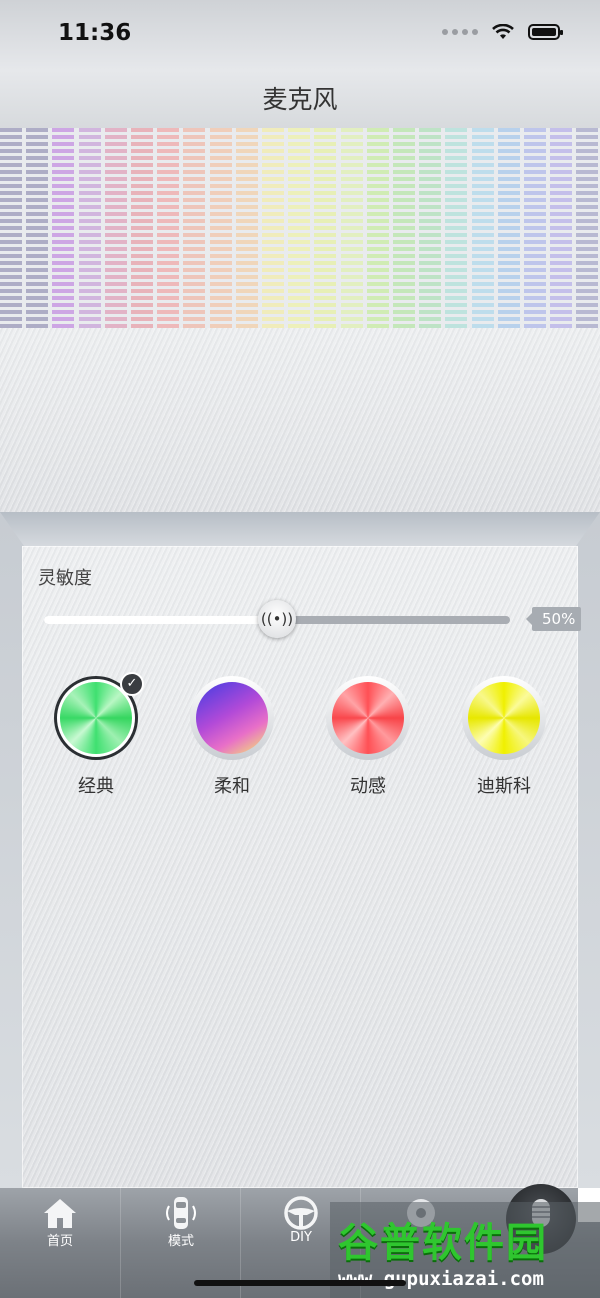  What do you see at coordinates (300, 99) in the screenshot?
I see `page-title: 麦克风` at bounding box center [300, 99].